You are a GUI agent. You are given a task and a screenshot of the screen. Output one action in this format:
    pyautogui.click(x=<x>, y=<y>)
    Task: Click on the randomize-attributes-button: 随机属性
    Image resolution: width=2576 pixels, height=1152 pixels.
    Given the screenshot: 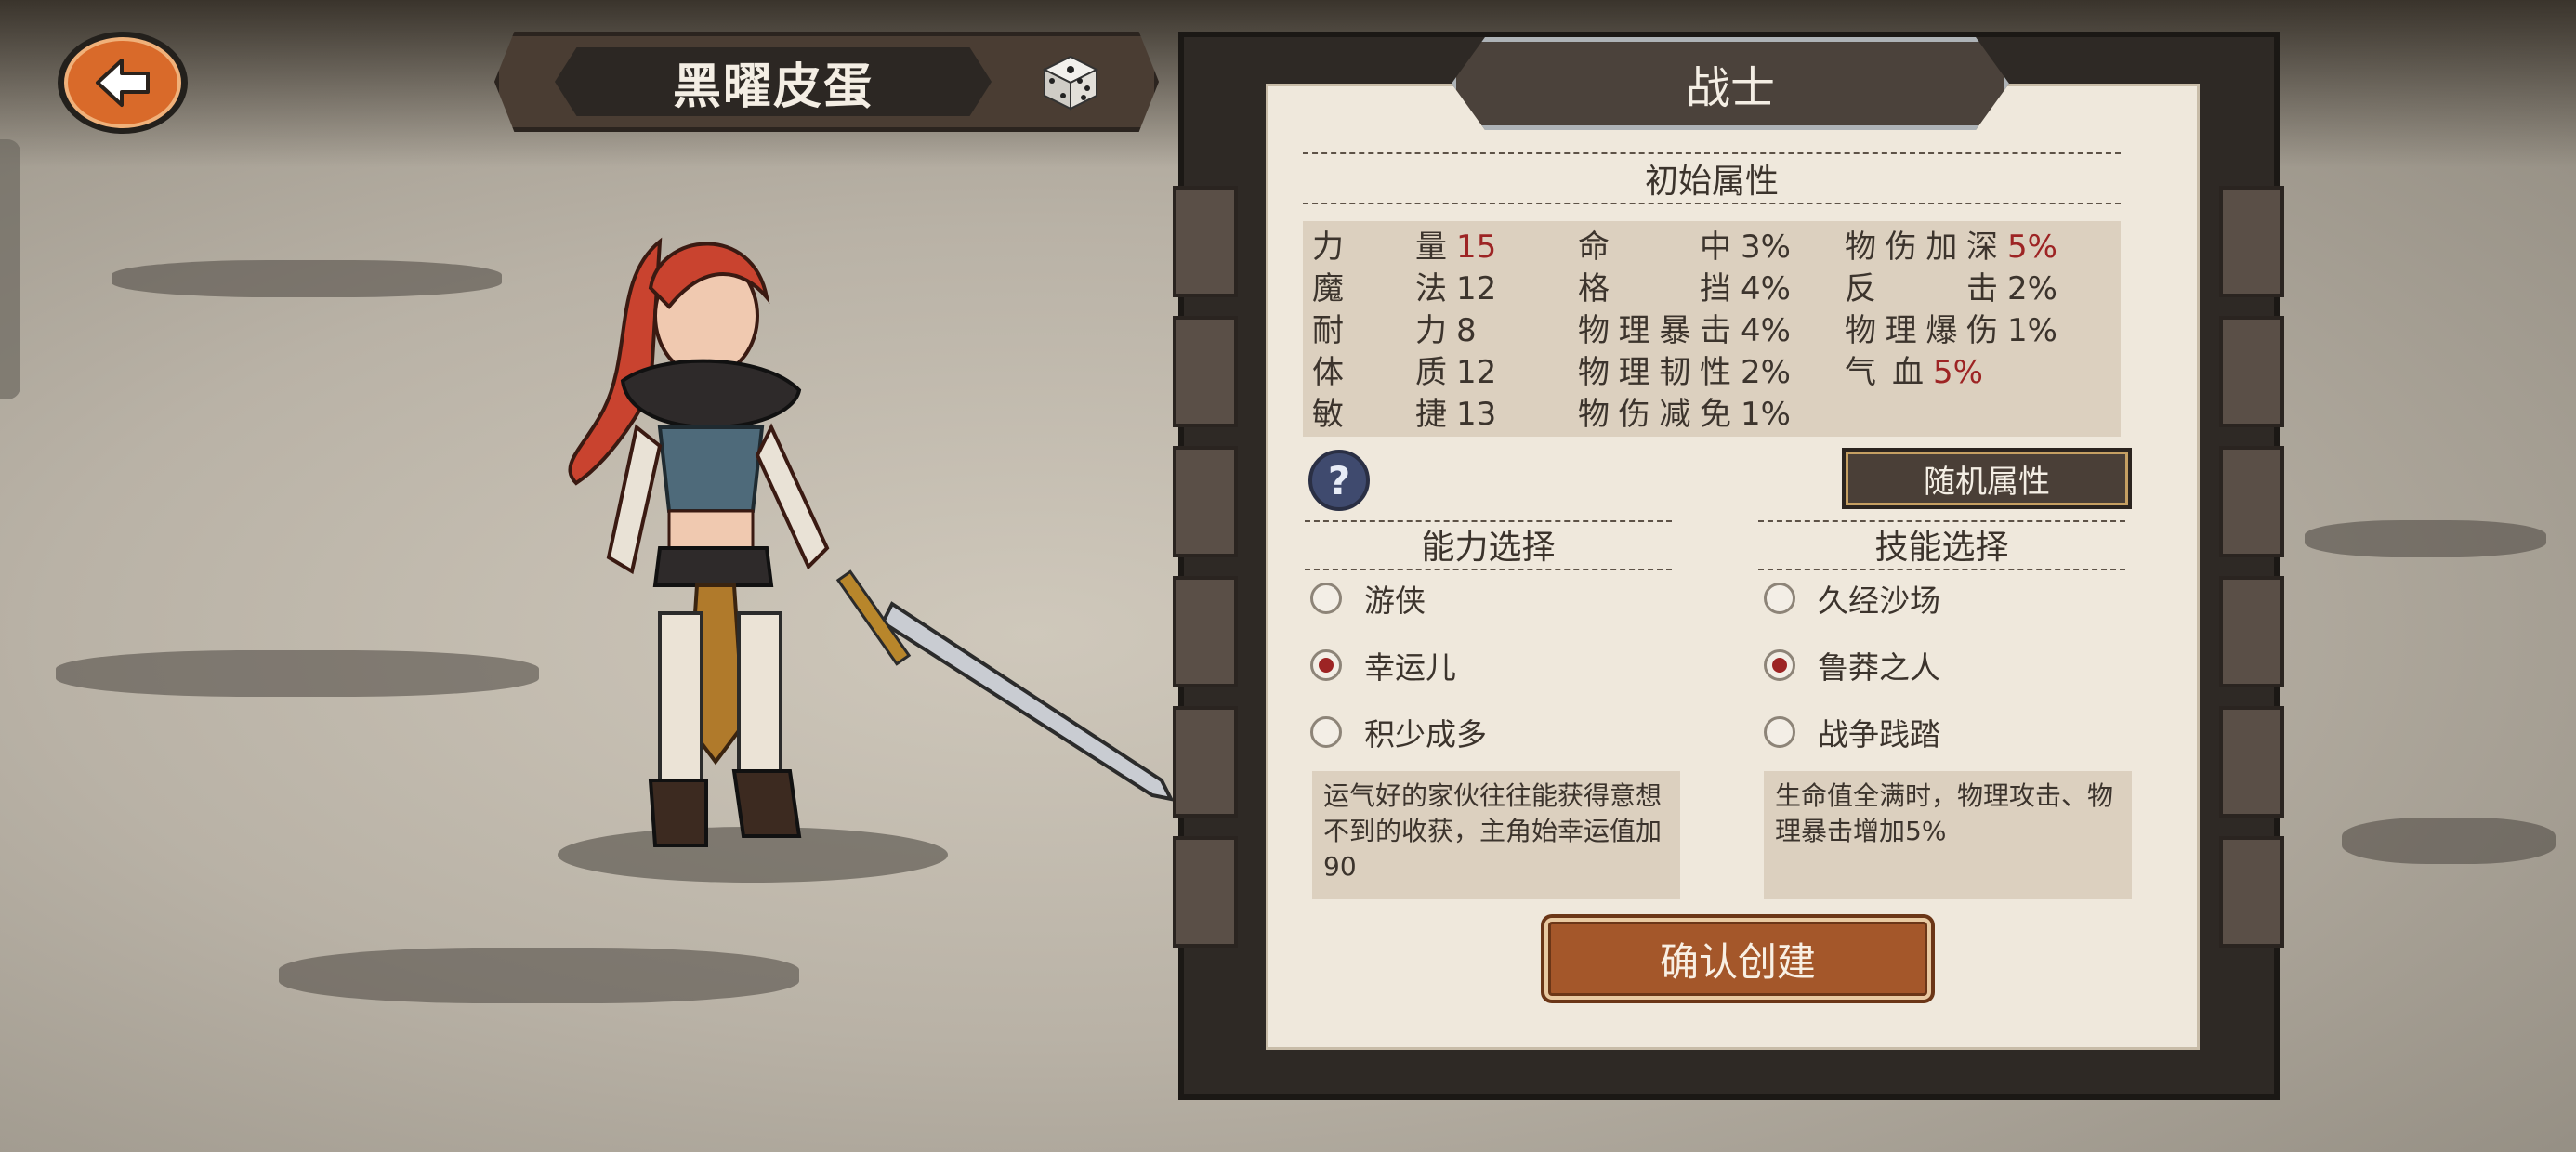 What is the action you would take?
    pyautogui.click(x=1987, y=478)
    